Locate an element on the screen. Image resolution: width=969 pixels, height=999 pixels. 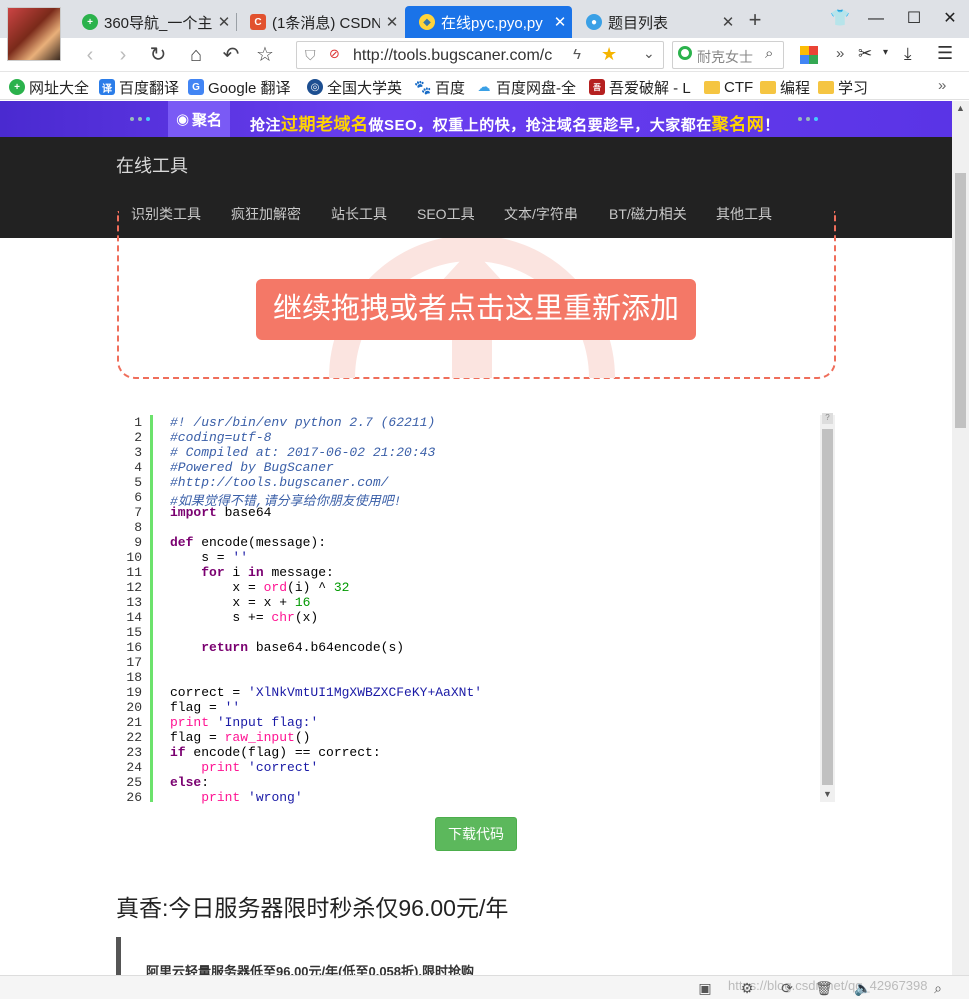
bookmark-item: 🐾 百度 is located at coordinates (442, 87).